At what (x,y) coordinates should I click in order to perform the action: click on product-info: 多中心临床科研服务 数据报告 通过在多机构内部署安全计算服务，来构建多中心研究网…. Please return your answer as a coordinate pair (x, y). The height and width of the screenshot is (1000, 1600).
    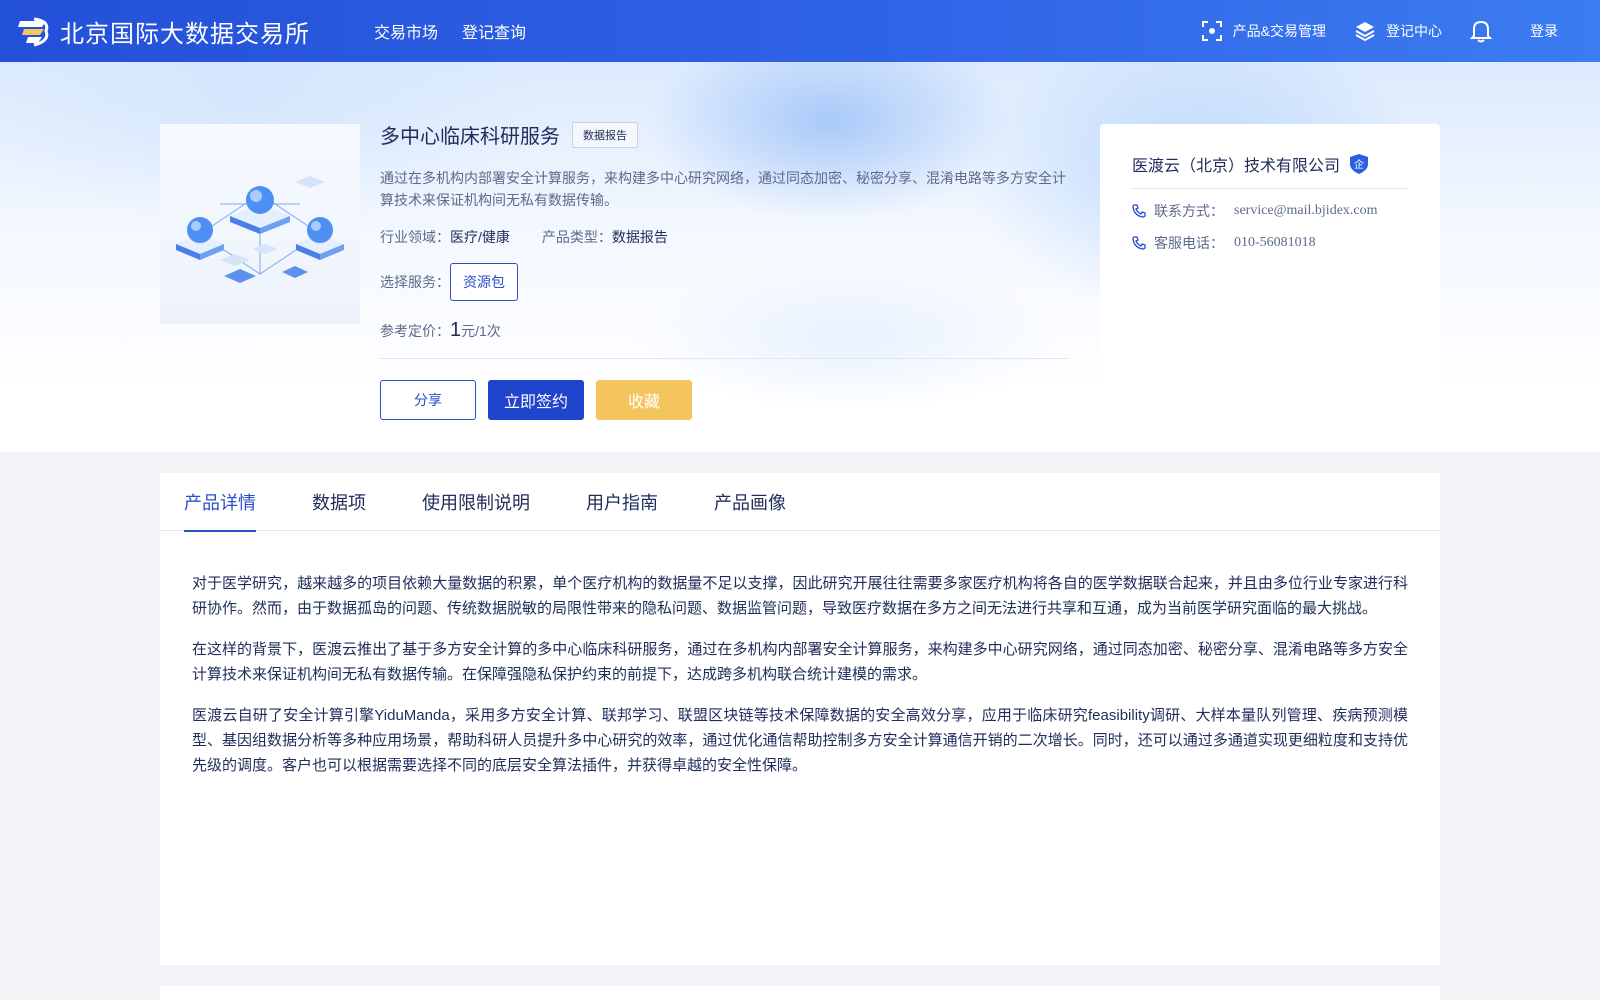
    Looking at the image, I should click on (724, 231).